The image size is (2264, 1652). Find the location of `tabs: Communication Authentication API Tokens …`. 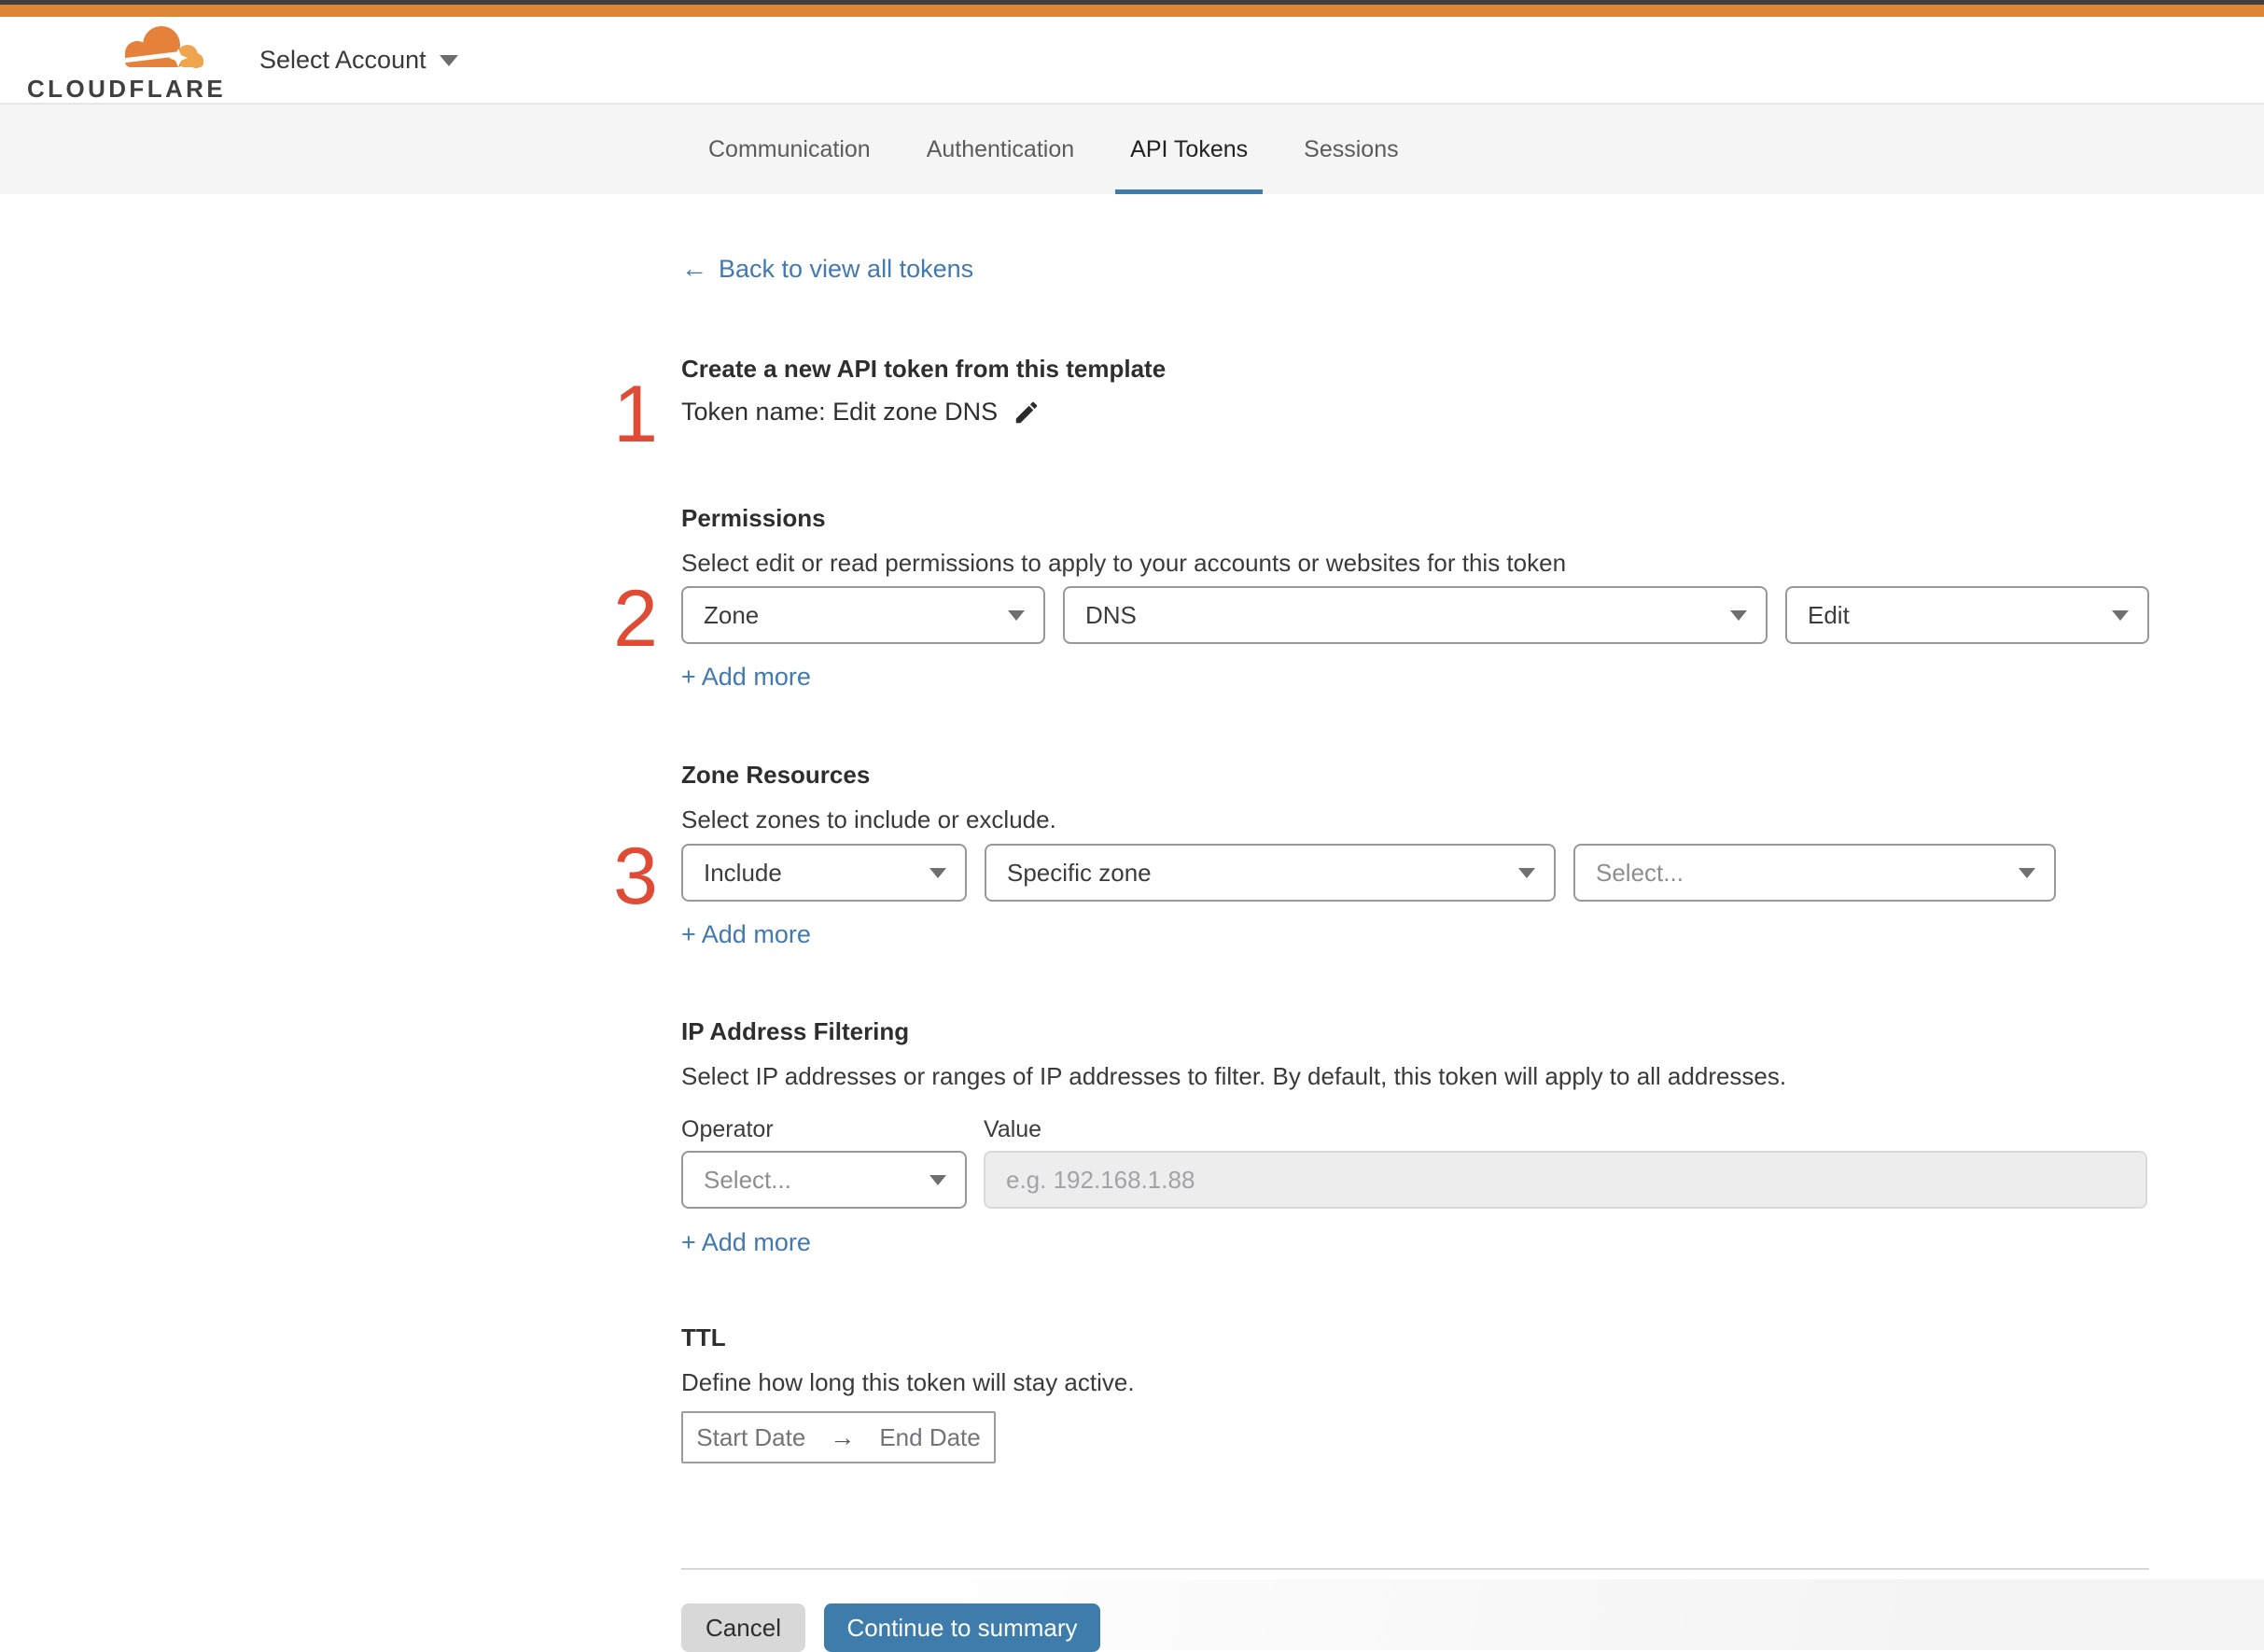

tabs: Communication Authentication API Tokens … is located at coordinates (1054, 149).